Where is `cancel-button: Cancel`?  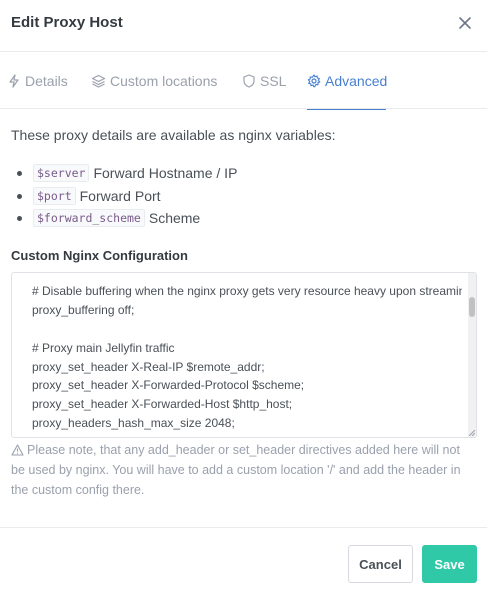 cancel-button: Cancel is located at coordinates (380, 564).